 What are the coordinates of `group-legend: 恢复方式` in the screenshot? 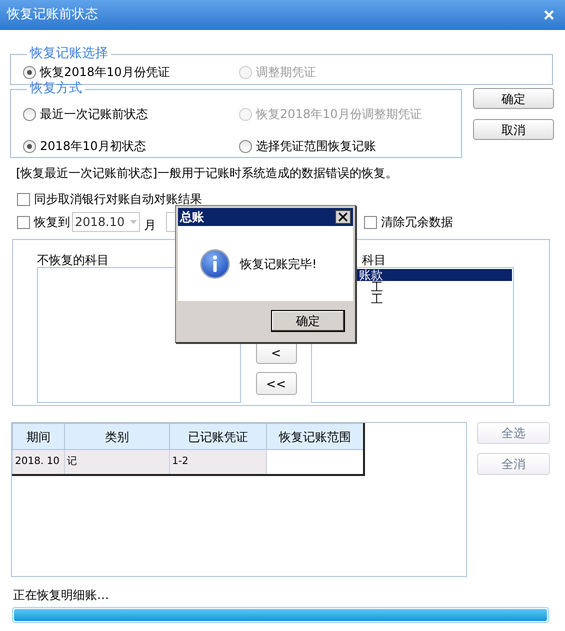 It's located at (56, 89).